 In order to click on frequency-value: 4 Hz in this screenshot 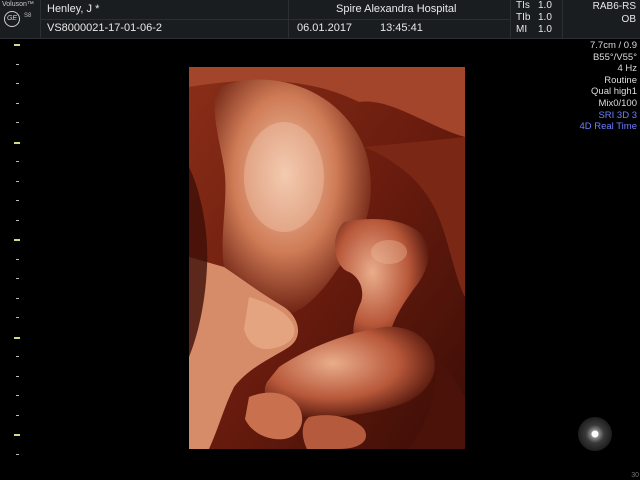, I will do `click(627, 69)`.